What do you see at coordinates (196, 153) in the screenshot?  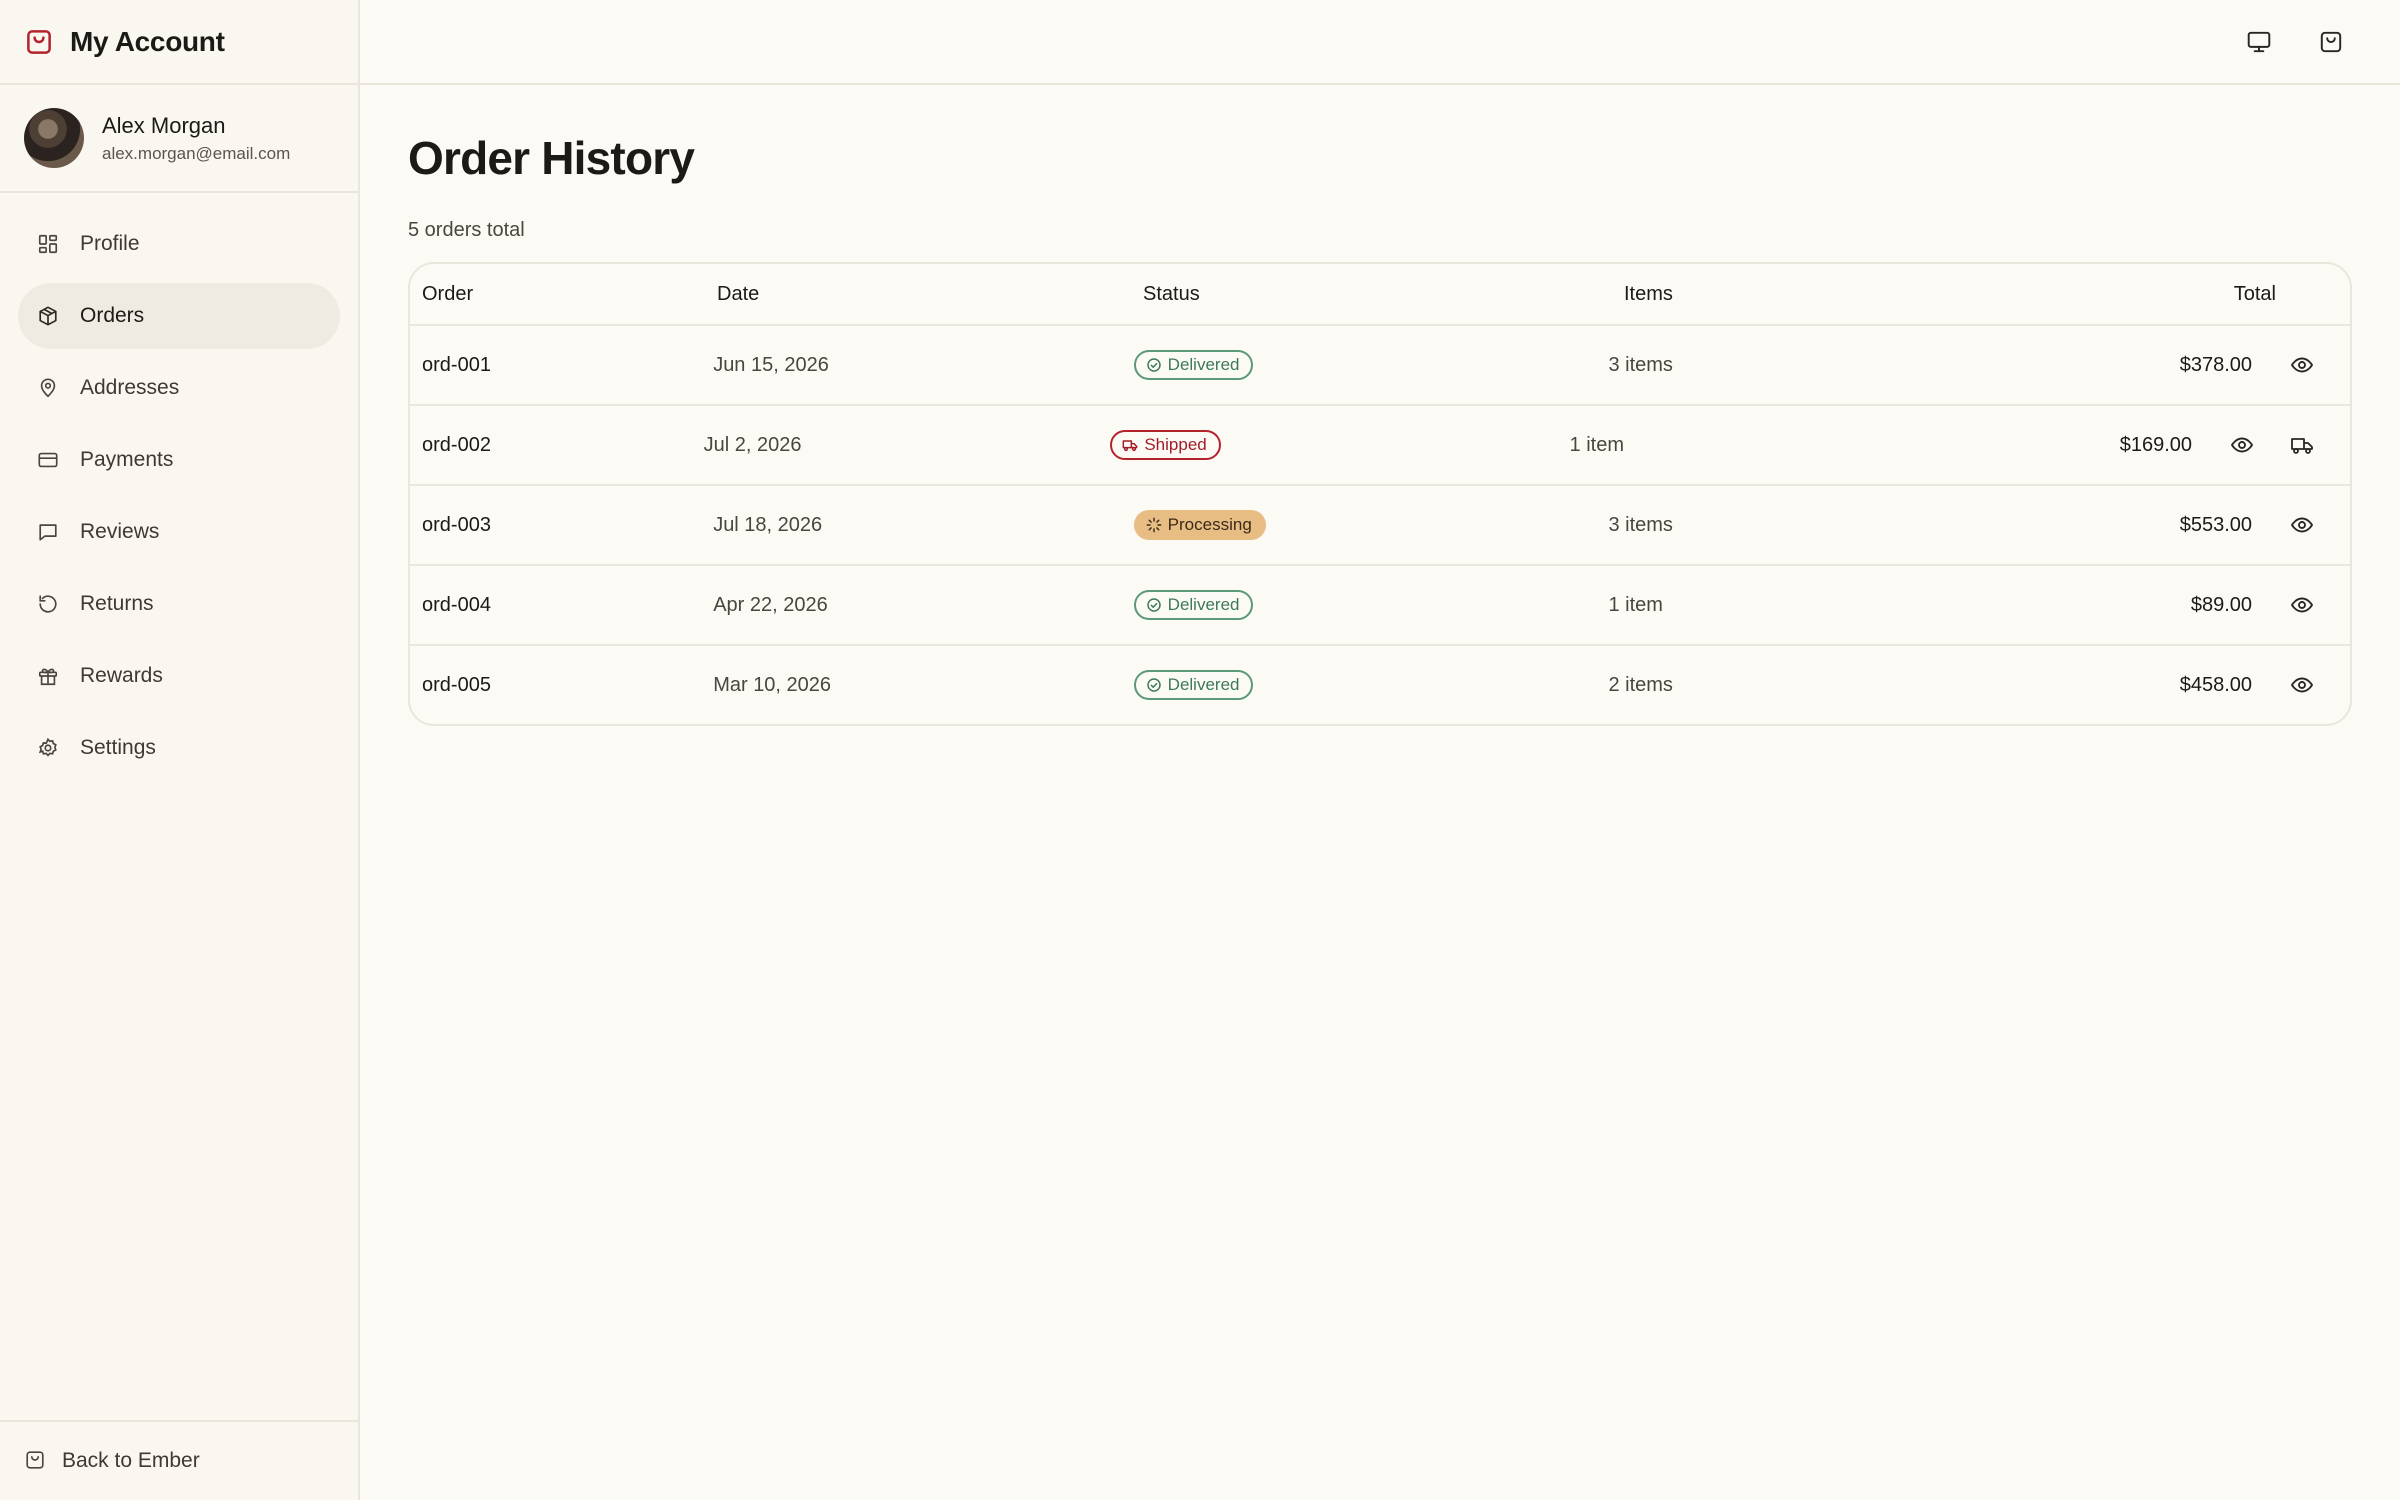 I see `user-email: alex.morgan@email.com` at bounding box center [196, 153].